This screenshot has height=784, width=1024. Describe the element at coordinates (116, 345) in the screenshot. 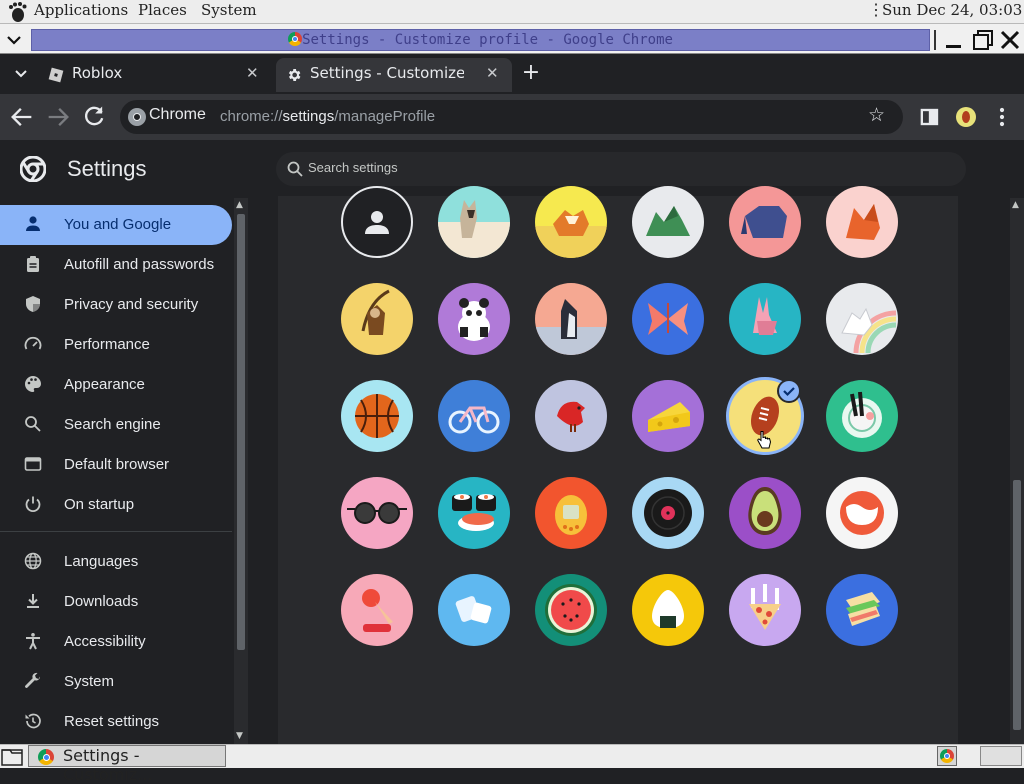

I see `sidebar-item-performance: Performance` at that location.